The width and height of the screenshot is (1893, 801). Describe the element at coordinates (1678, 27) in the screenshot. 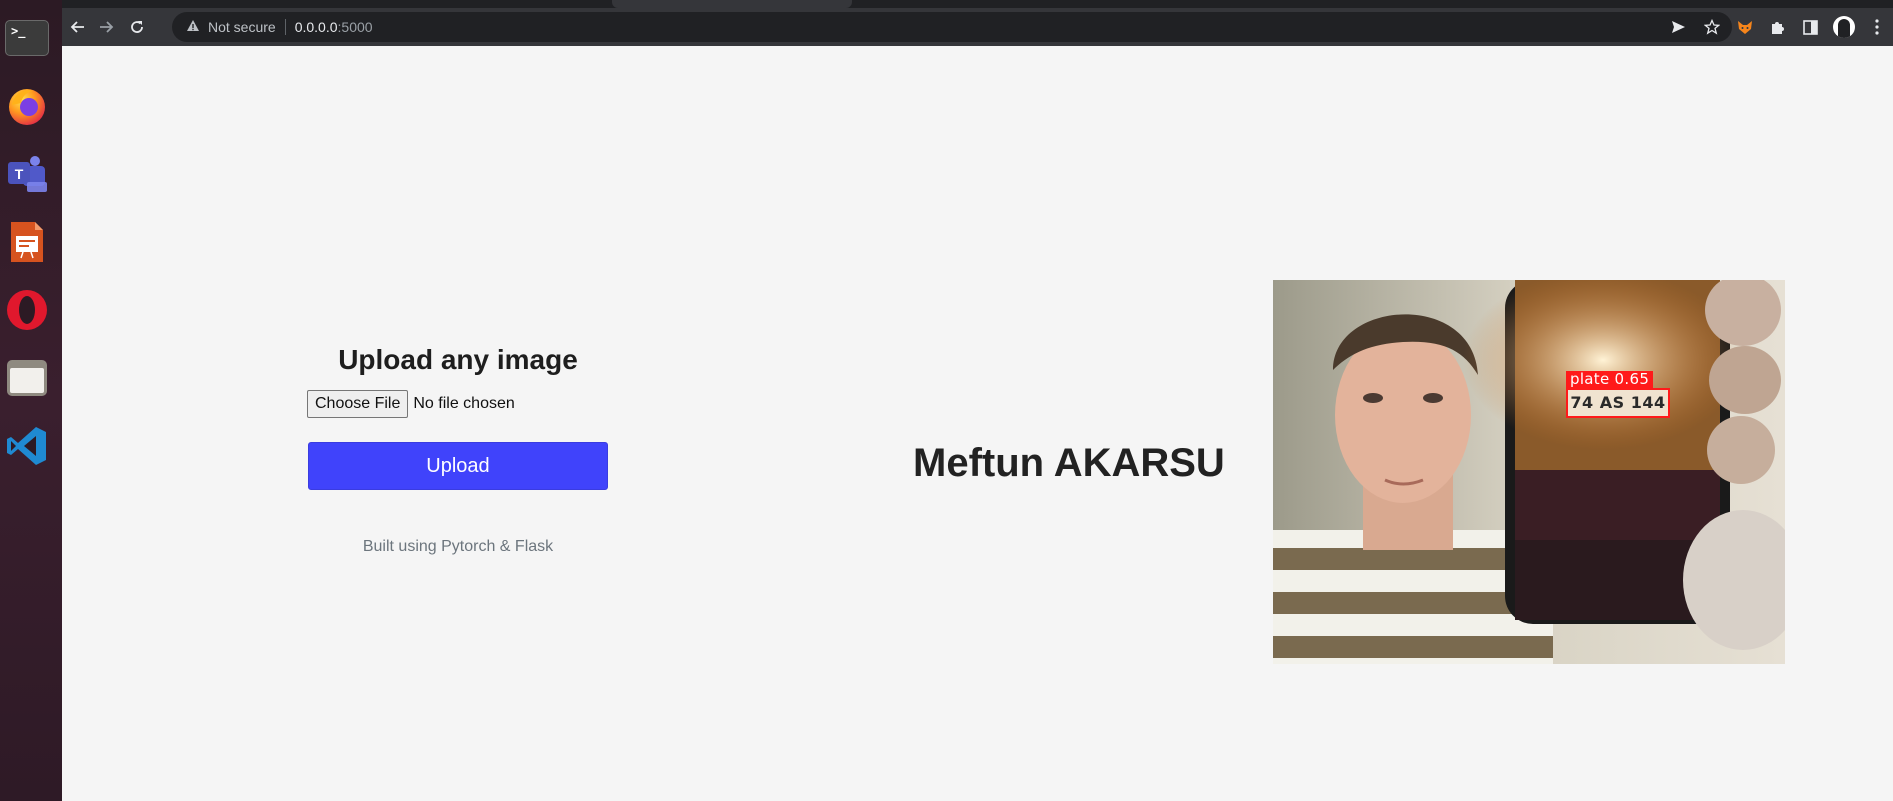

I see `send-icon` at that location.